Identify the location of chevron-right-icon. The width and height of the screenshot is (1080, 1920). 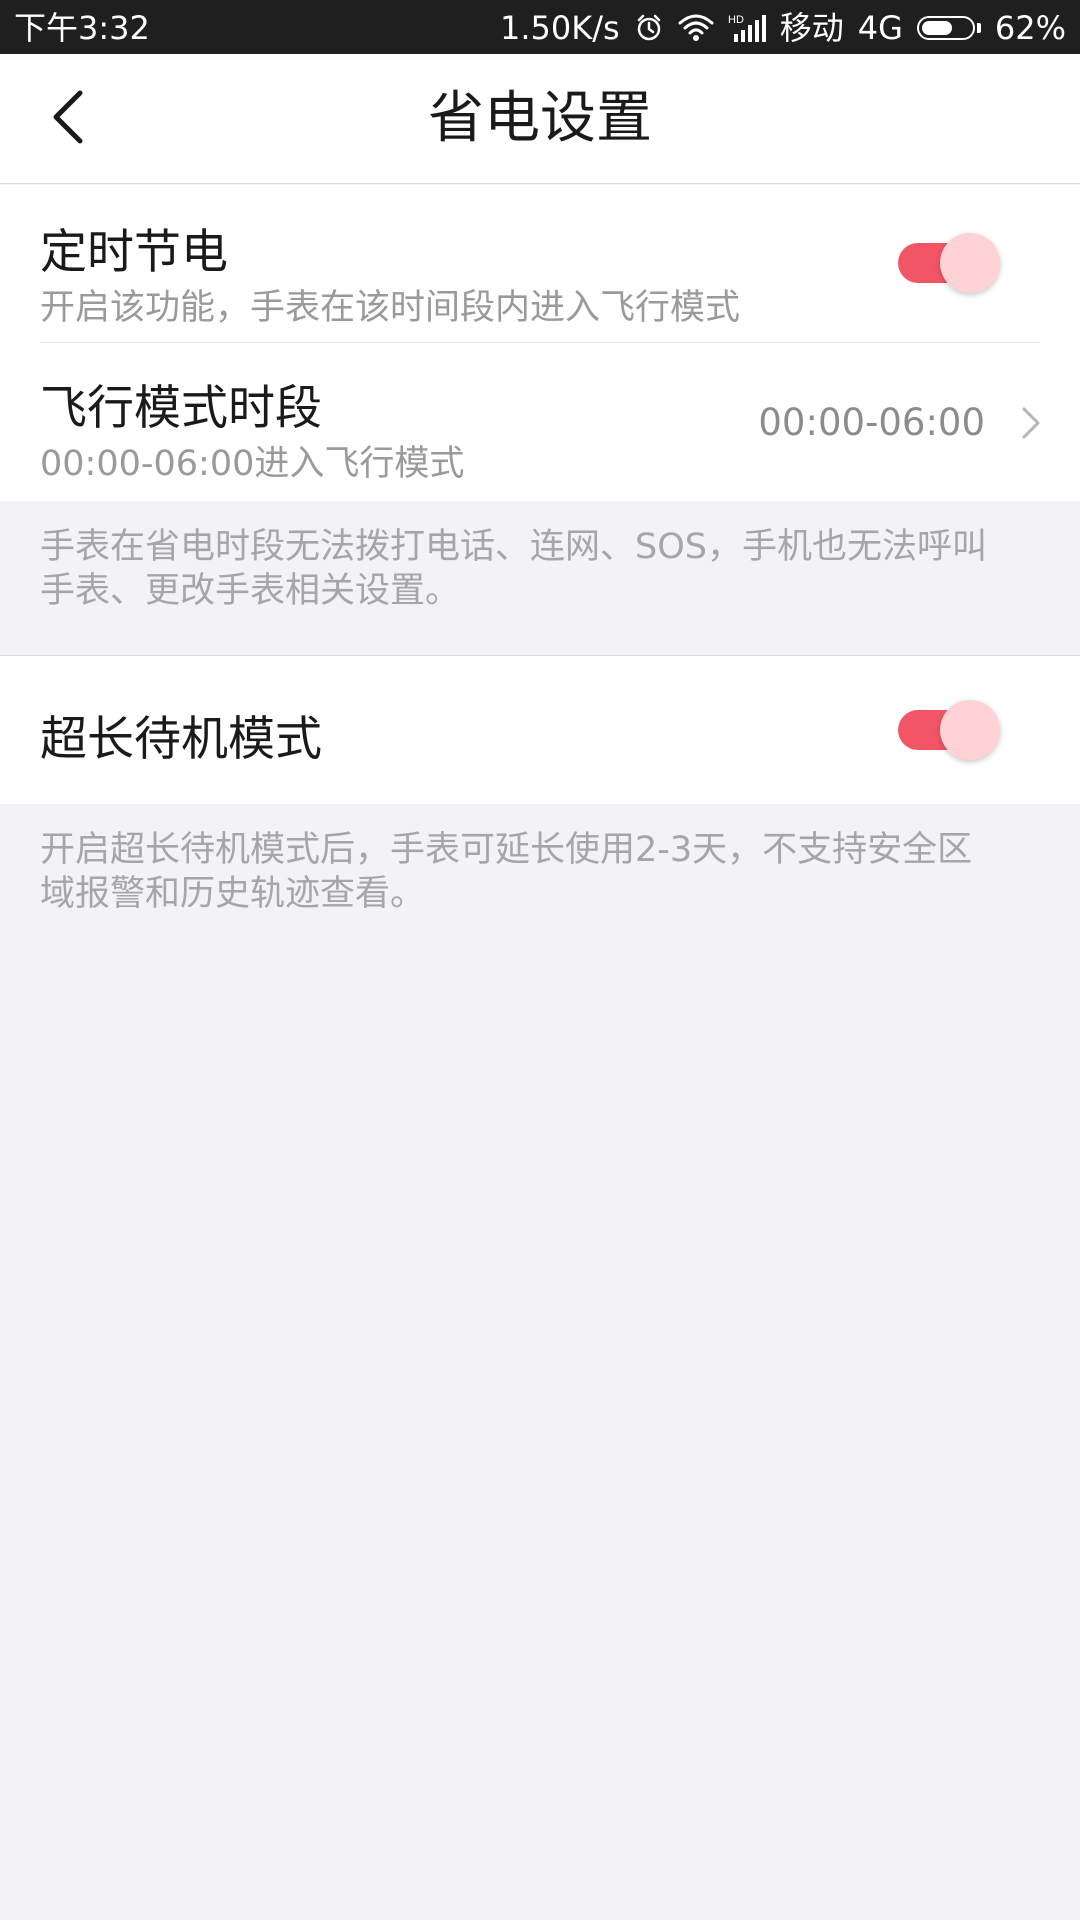
(1031, 423).